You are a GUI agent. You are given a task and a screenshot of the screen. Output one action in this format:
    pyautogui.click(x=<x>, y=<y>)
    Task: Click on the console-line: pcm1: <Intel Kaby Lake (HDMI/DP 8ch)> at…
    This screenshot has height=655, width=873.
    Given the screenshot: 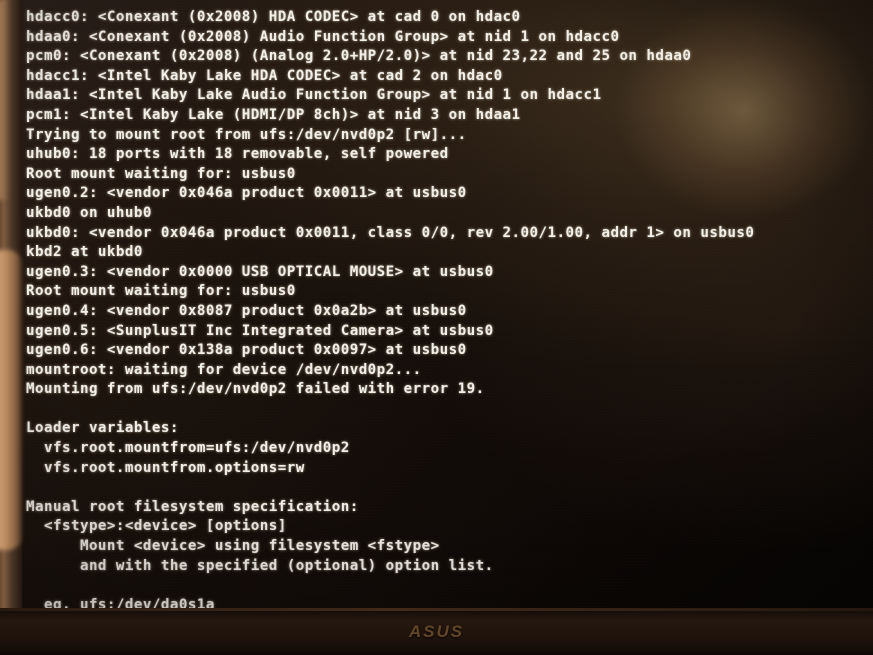 What is the action you would take?
    pyautogui.click(x=273, y=114)
    